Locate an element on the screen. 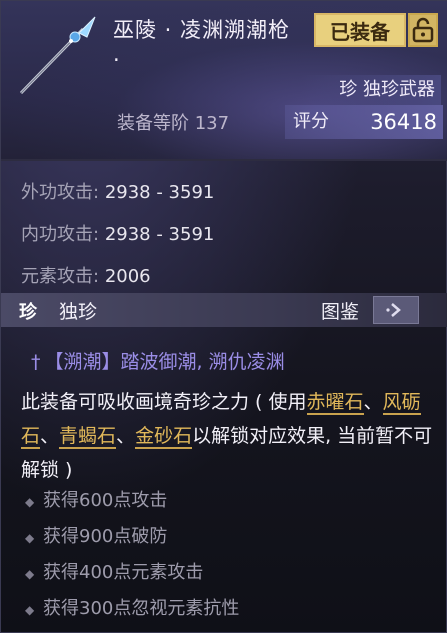 The image size is (447, 633). atlas-button is located at coordinates (396, 310).